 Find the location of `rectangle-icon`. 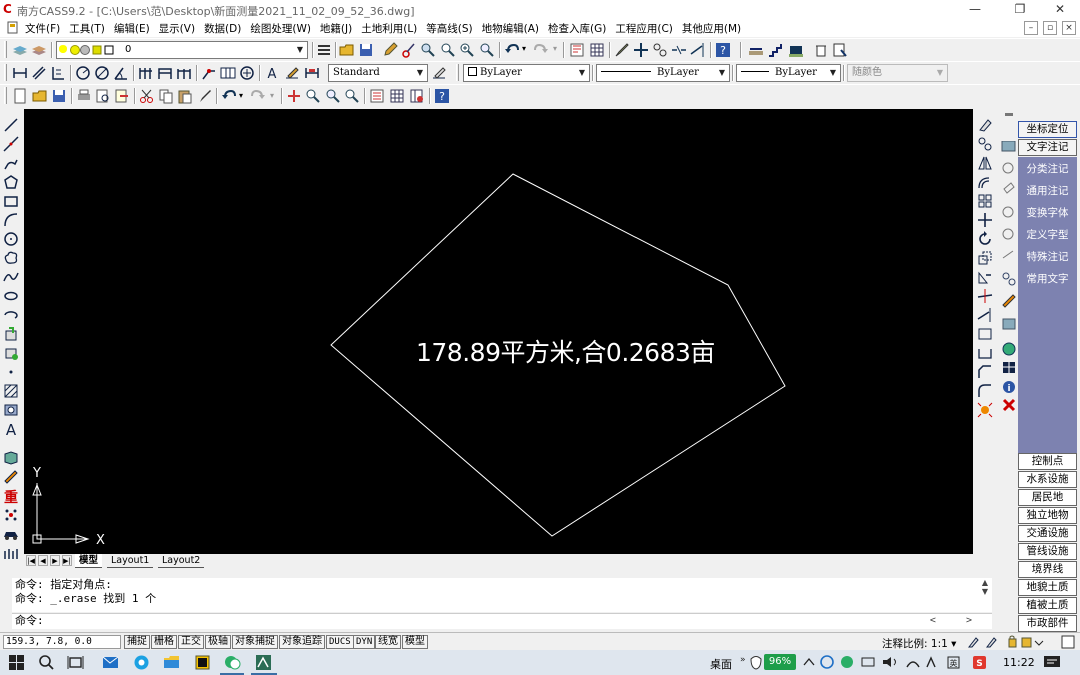

rectangle-icon is located at coordinates (11, 201).